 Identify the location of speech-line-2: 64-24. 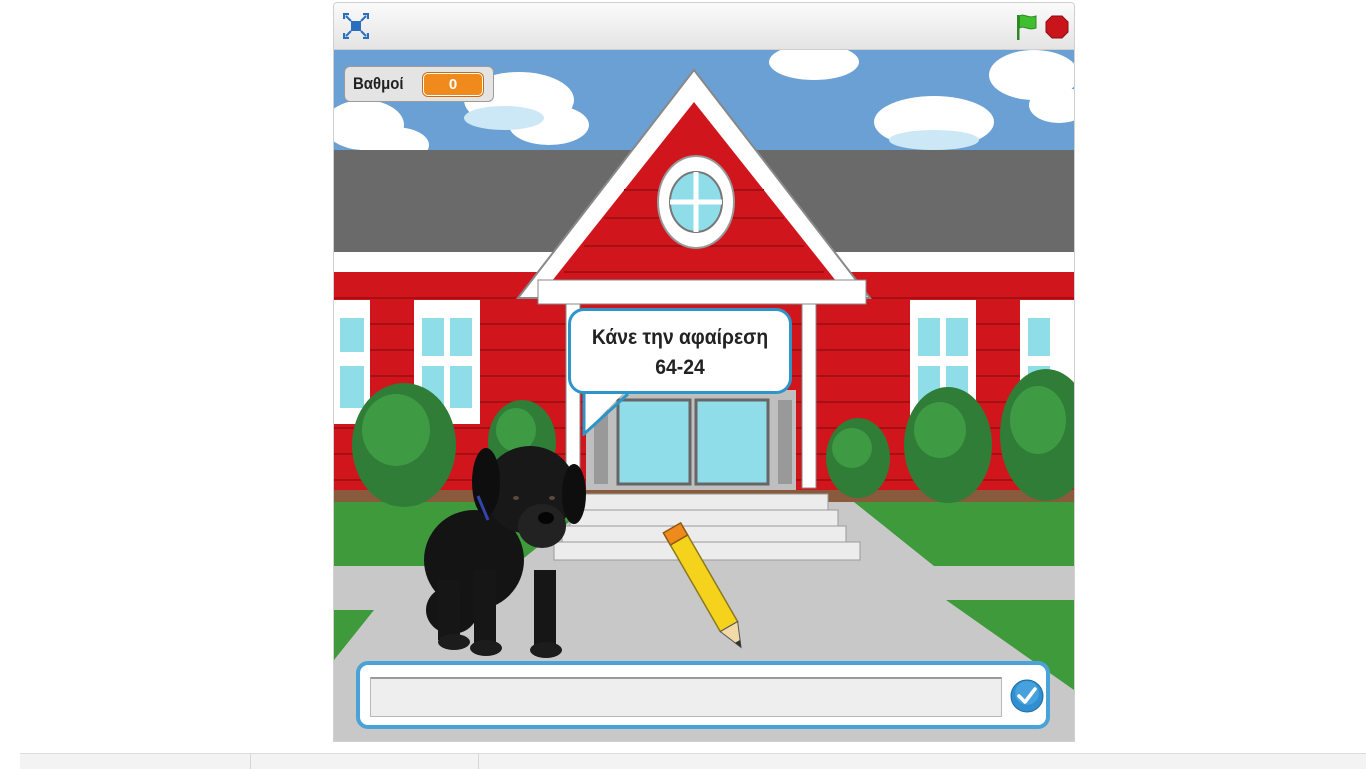
(680, 367).